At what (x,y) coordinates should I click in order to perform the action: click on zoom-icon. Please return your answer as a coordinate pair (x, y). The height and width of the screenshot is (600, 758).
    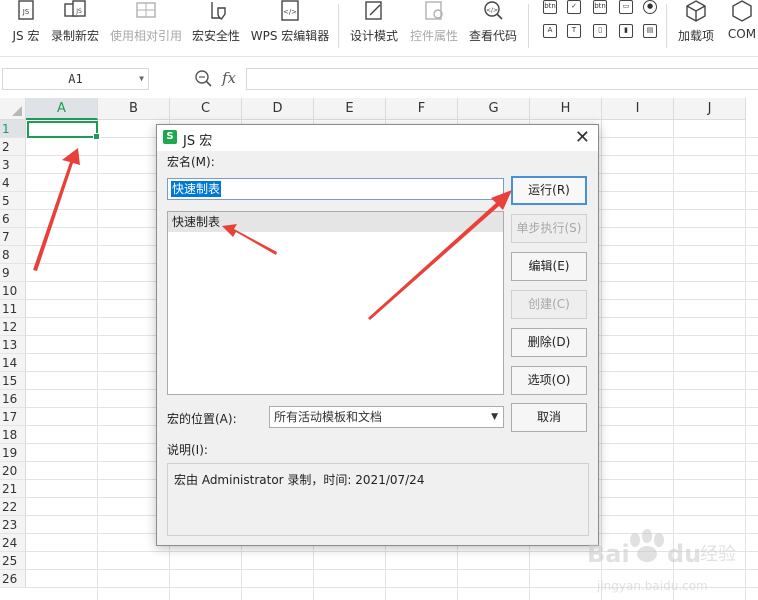
    Looking at the image, I should click on (204, 79).